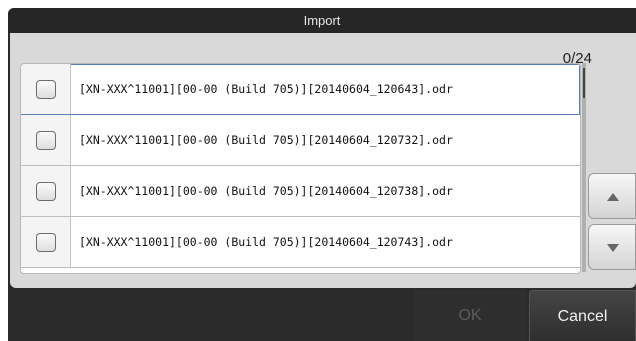  I want to click on triangle-up-icon, so click(613, 197).